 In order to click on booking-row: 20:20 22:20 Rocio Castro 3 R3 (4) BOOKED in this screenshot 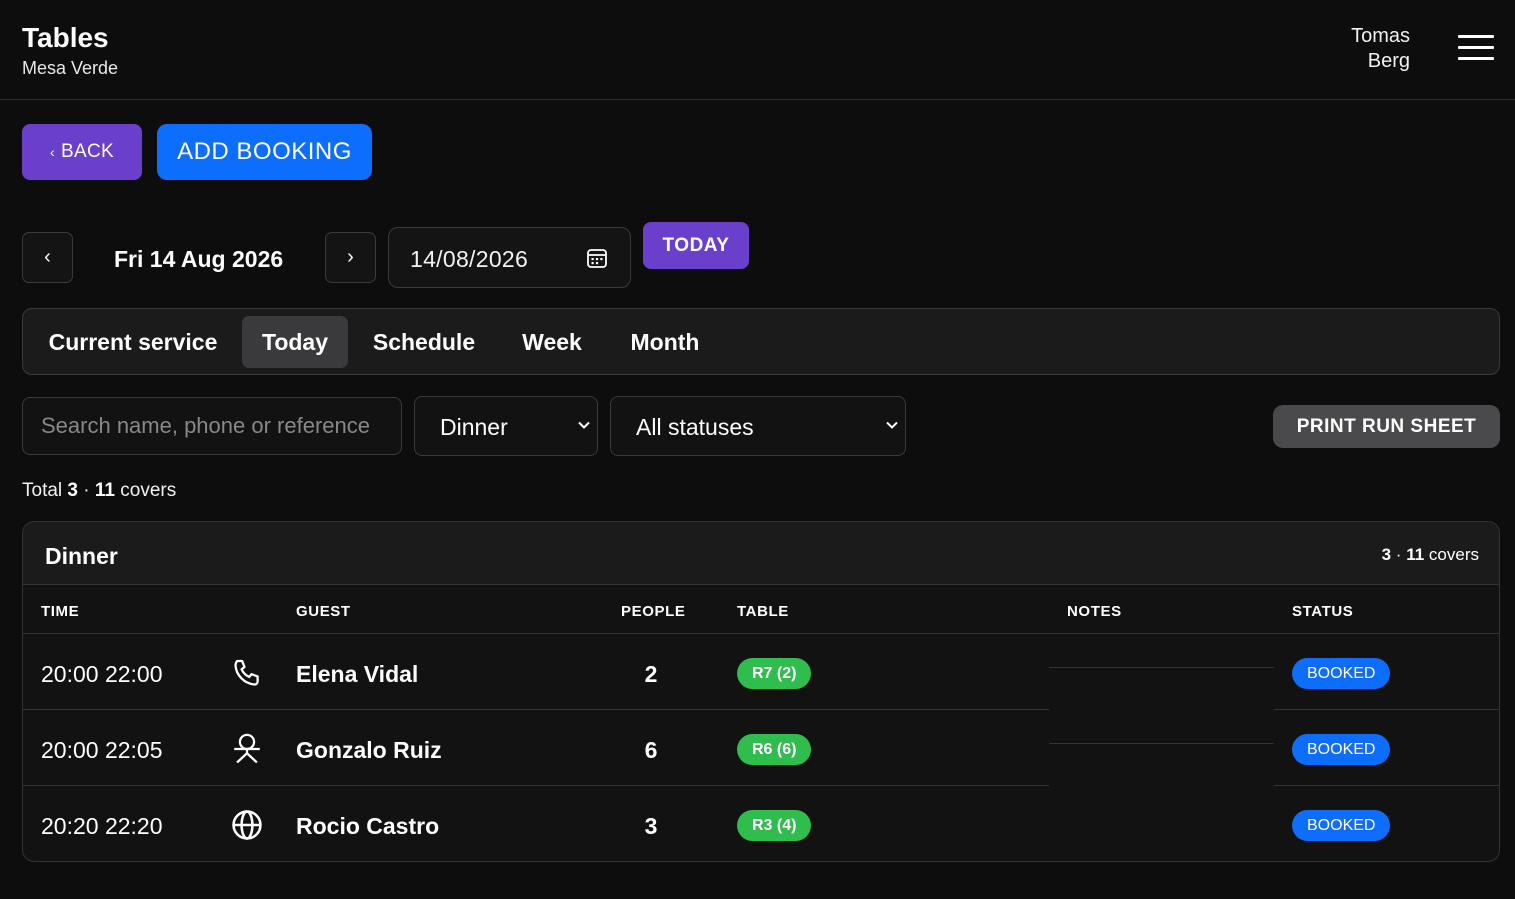, I will do `click(761, 823)`.